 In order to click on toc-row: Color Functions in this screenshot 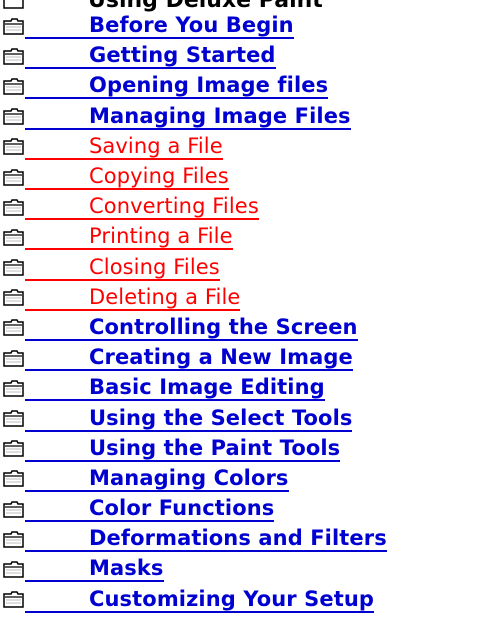, I will do `click(243, 509)`.